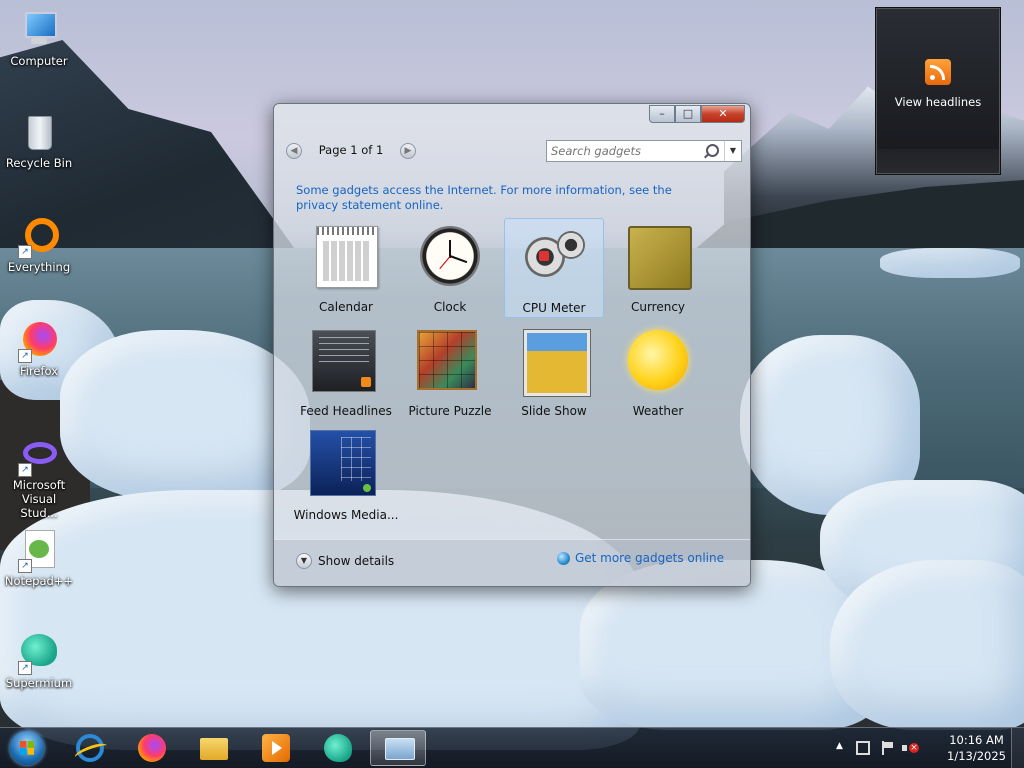  What do you see at coordinates (976, 748) in the screenshot?
I see `taskbar-clock: 10:16 AM 1/13/2025` at bounding box center [976, 748].